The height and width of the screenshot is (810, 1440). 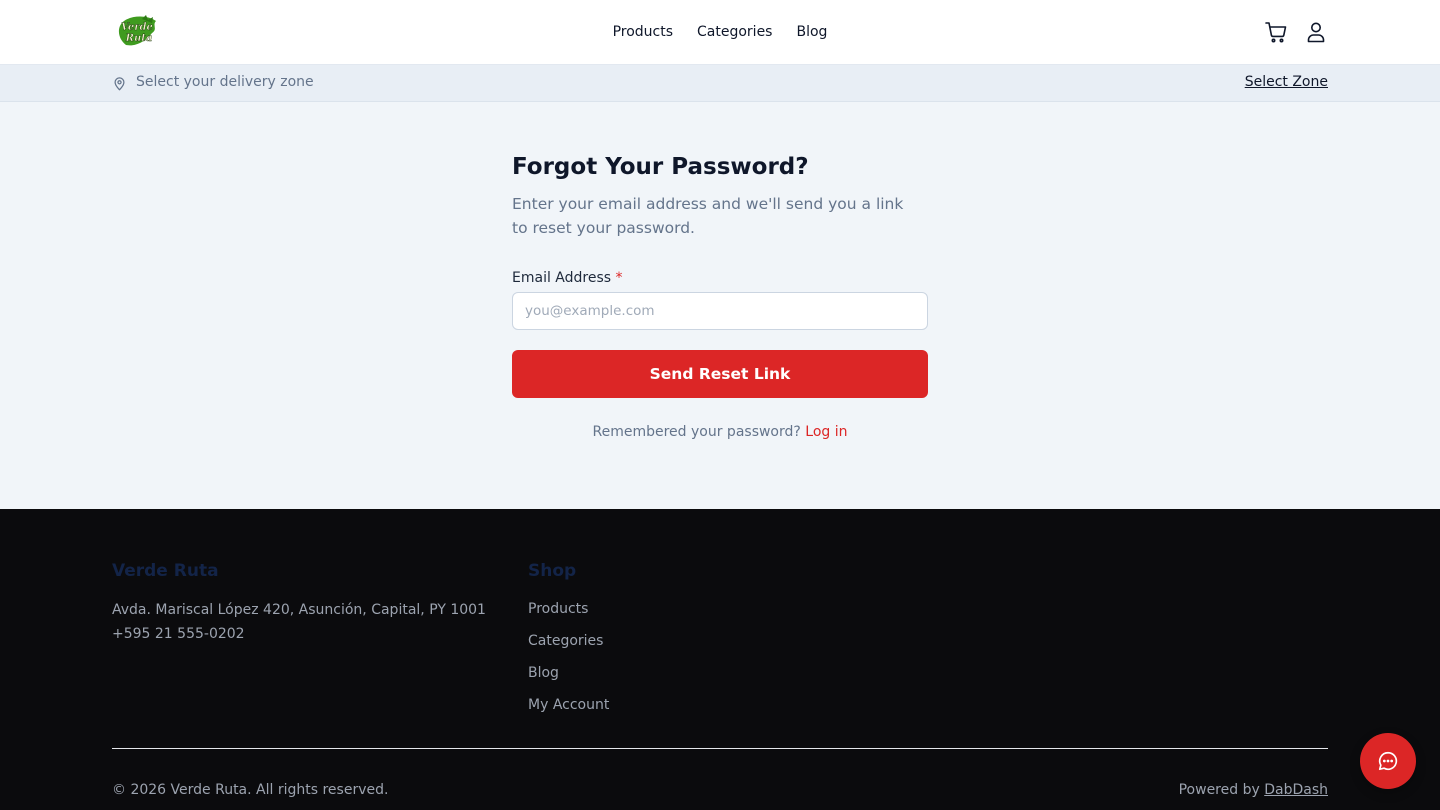 I want to click on footer-shop-links: Products Categories Blog My Account, so click(x=568, y=663).